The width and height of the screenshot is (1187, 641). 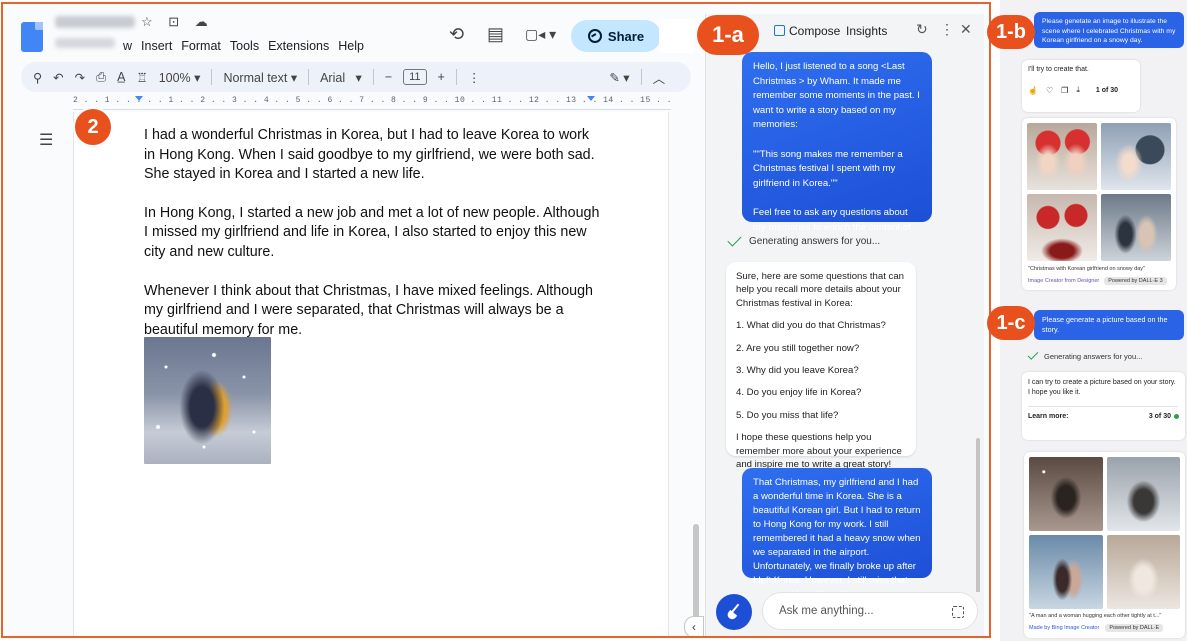 What do you see at coordinates (866, 31) in the screenshot?
I see `tab-insights: Insights` at bounding box center [866, 31].